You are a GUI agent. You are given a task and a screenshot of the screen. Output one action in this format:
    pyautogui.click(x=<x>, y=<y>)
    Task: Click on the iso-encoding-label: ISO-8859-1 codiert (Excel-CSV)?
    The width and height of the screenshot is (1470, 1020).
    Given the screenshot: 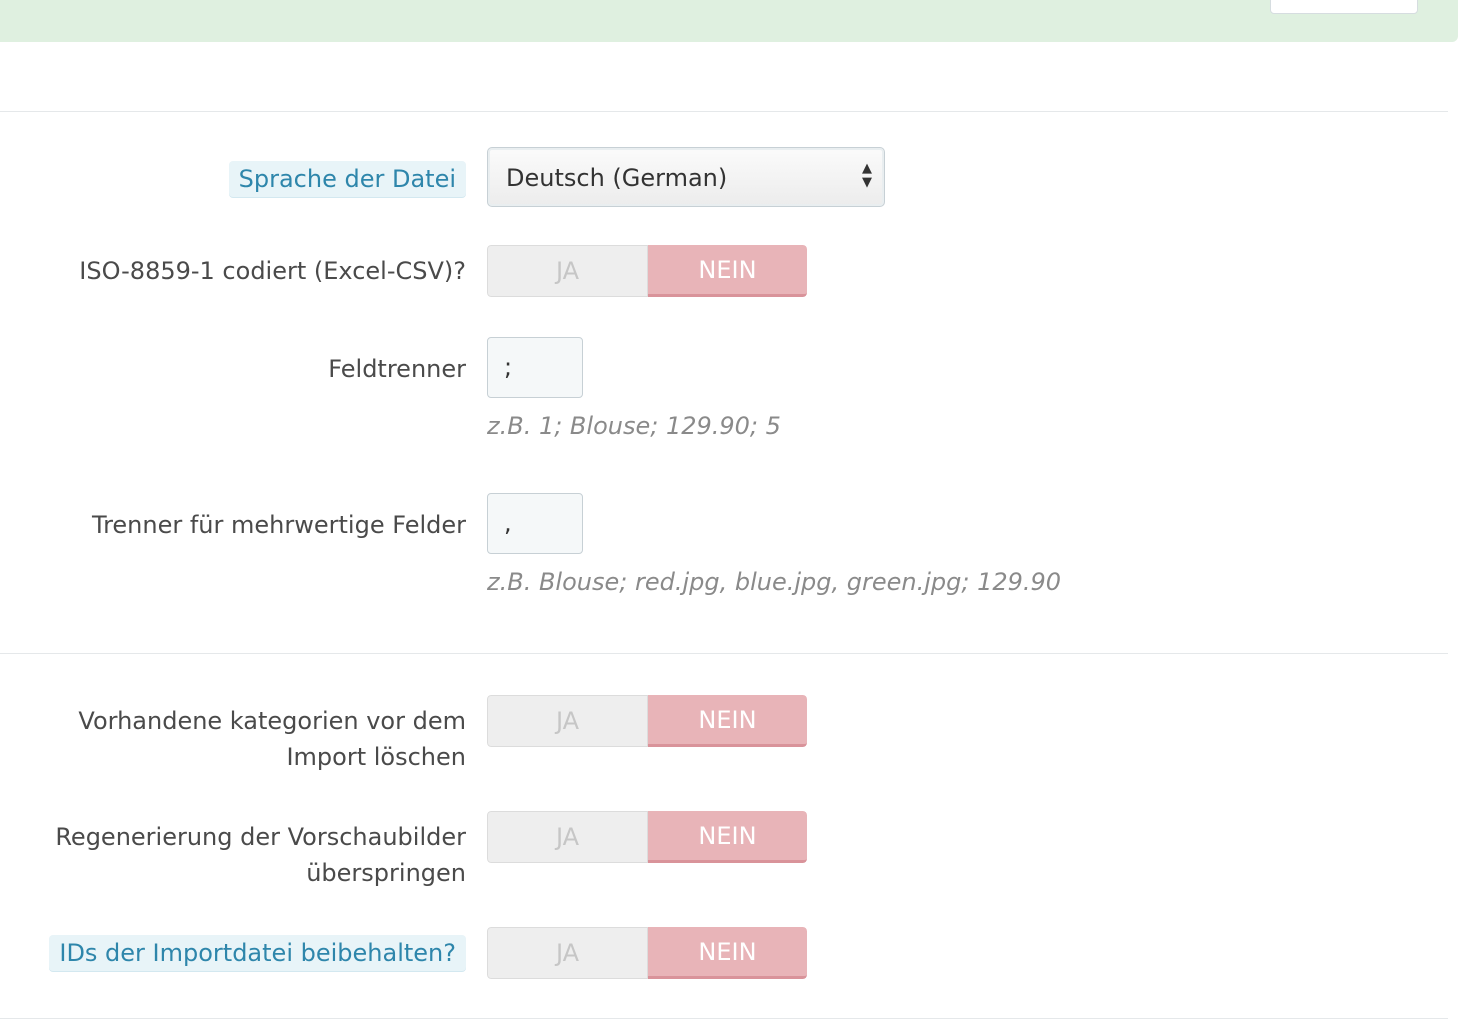 What is the action you would take?
    pyautogui.click(x=272, y=271)
    